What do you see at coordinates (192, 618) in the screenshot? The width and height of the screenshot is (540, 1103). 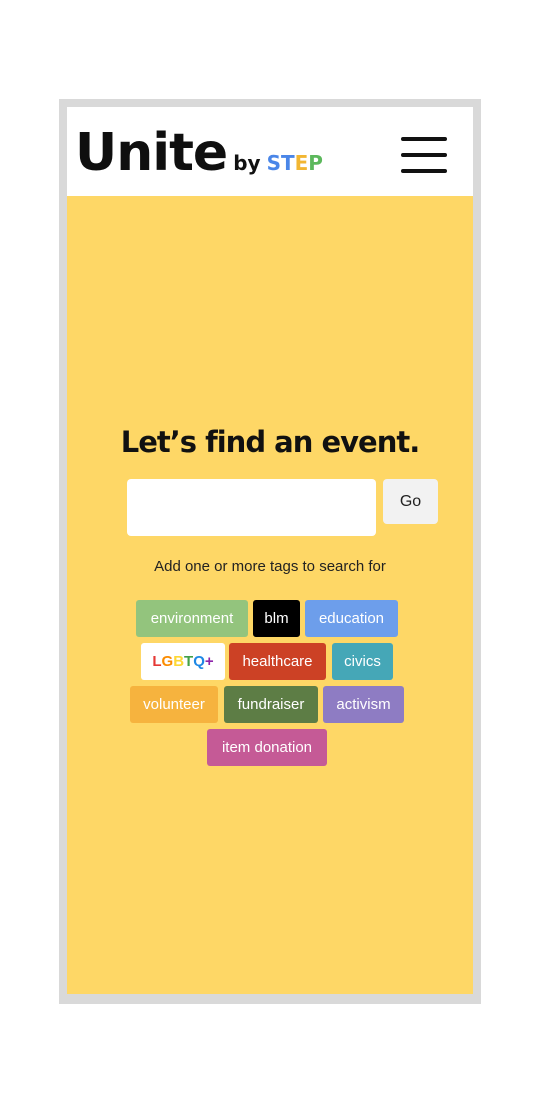 I see `tag-environment: environment` at bounding box center [192, 618].